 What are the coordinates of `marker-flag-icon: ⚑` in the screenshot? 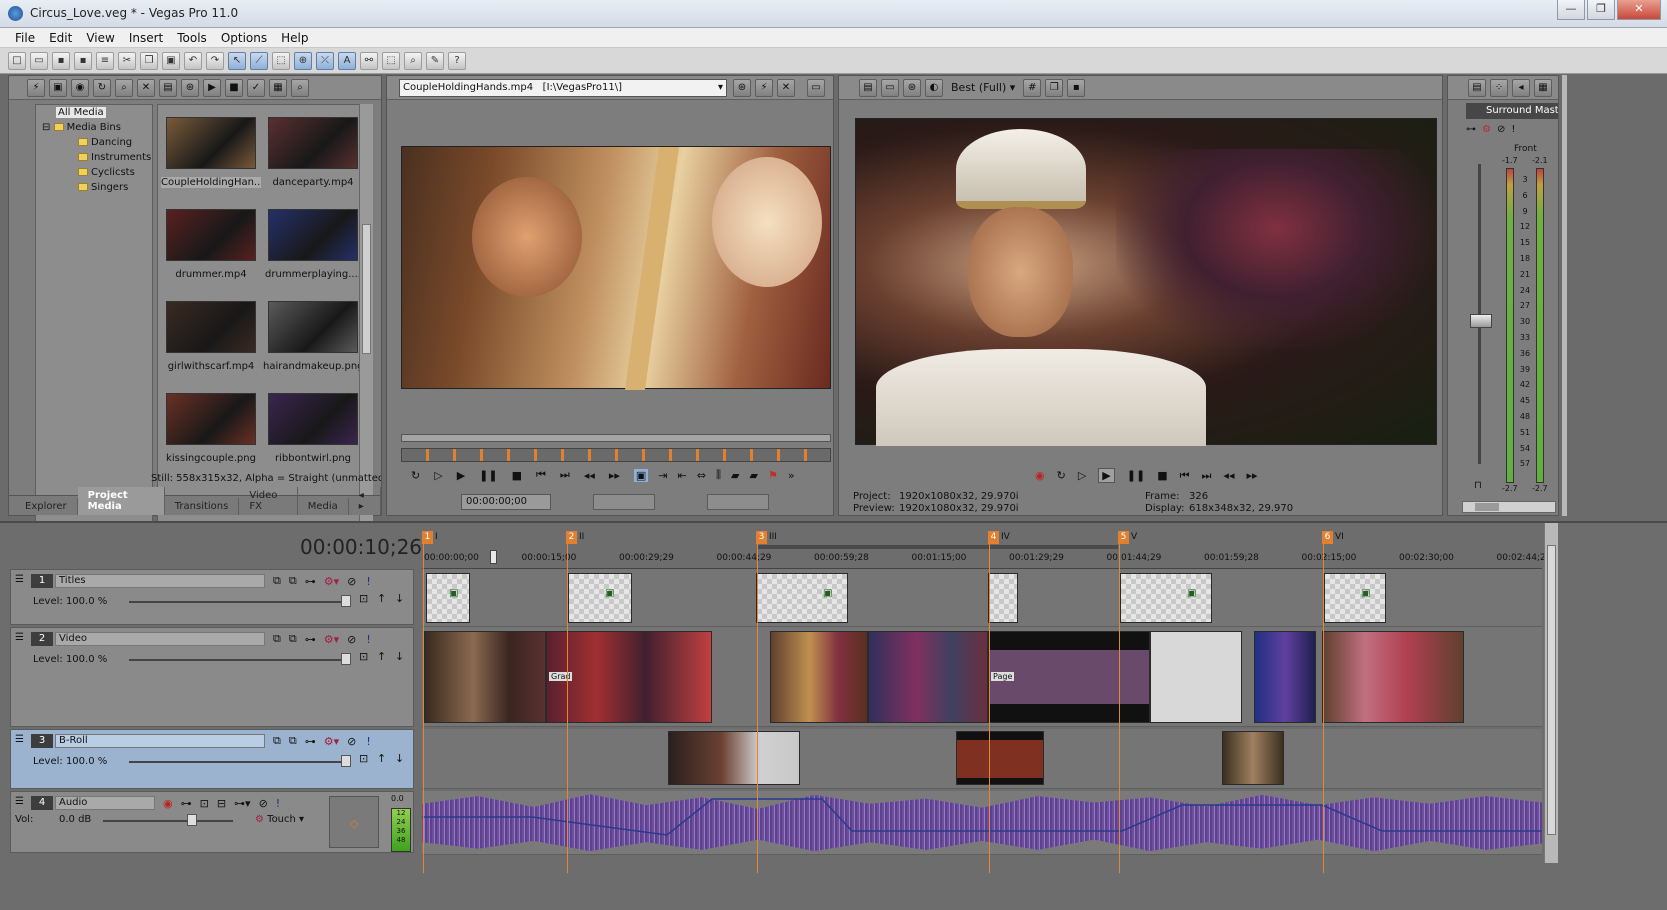 It's located at (773, 475).